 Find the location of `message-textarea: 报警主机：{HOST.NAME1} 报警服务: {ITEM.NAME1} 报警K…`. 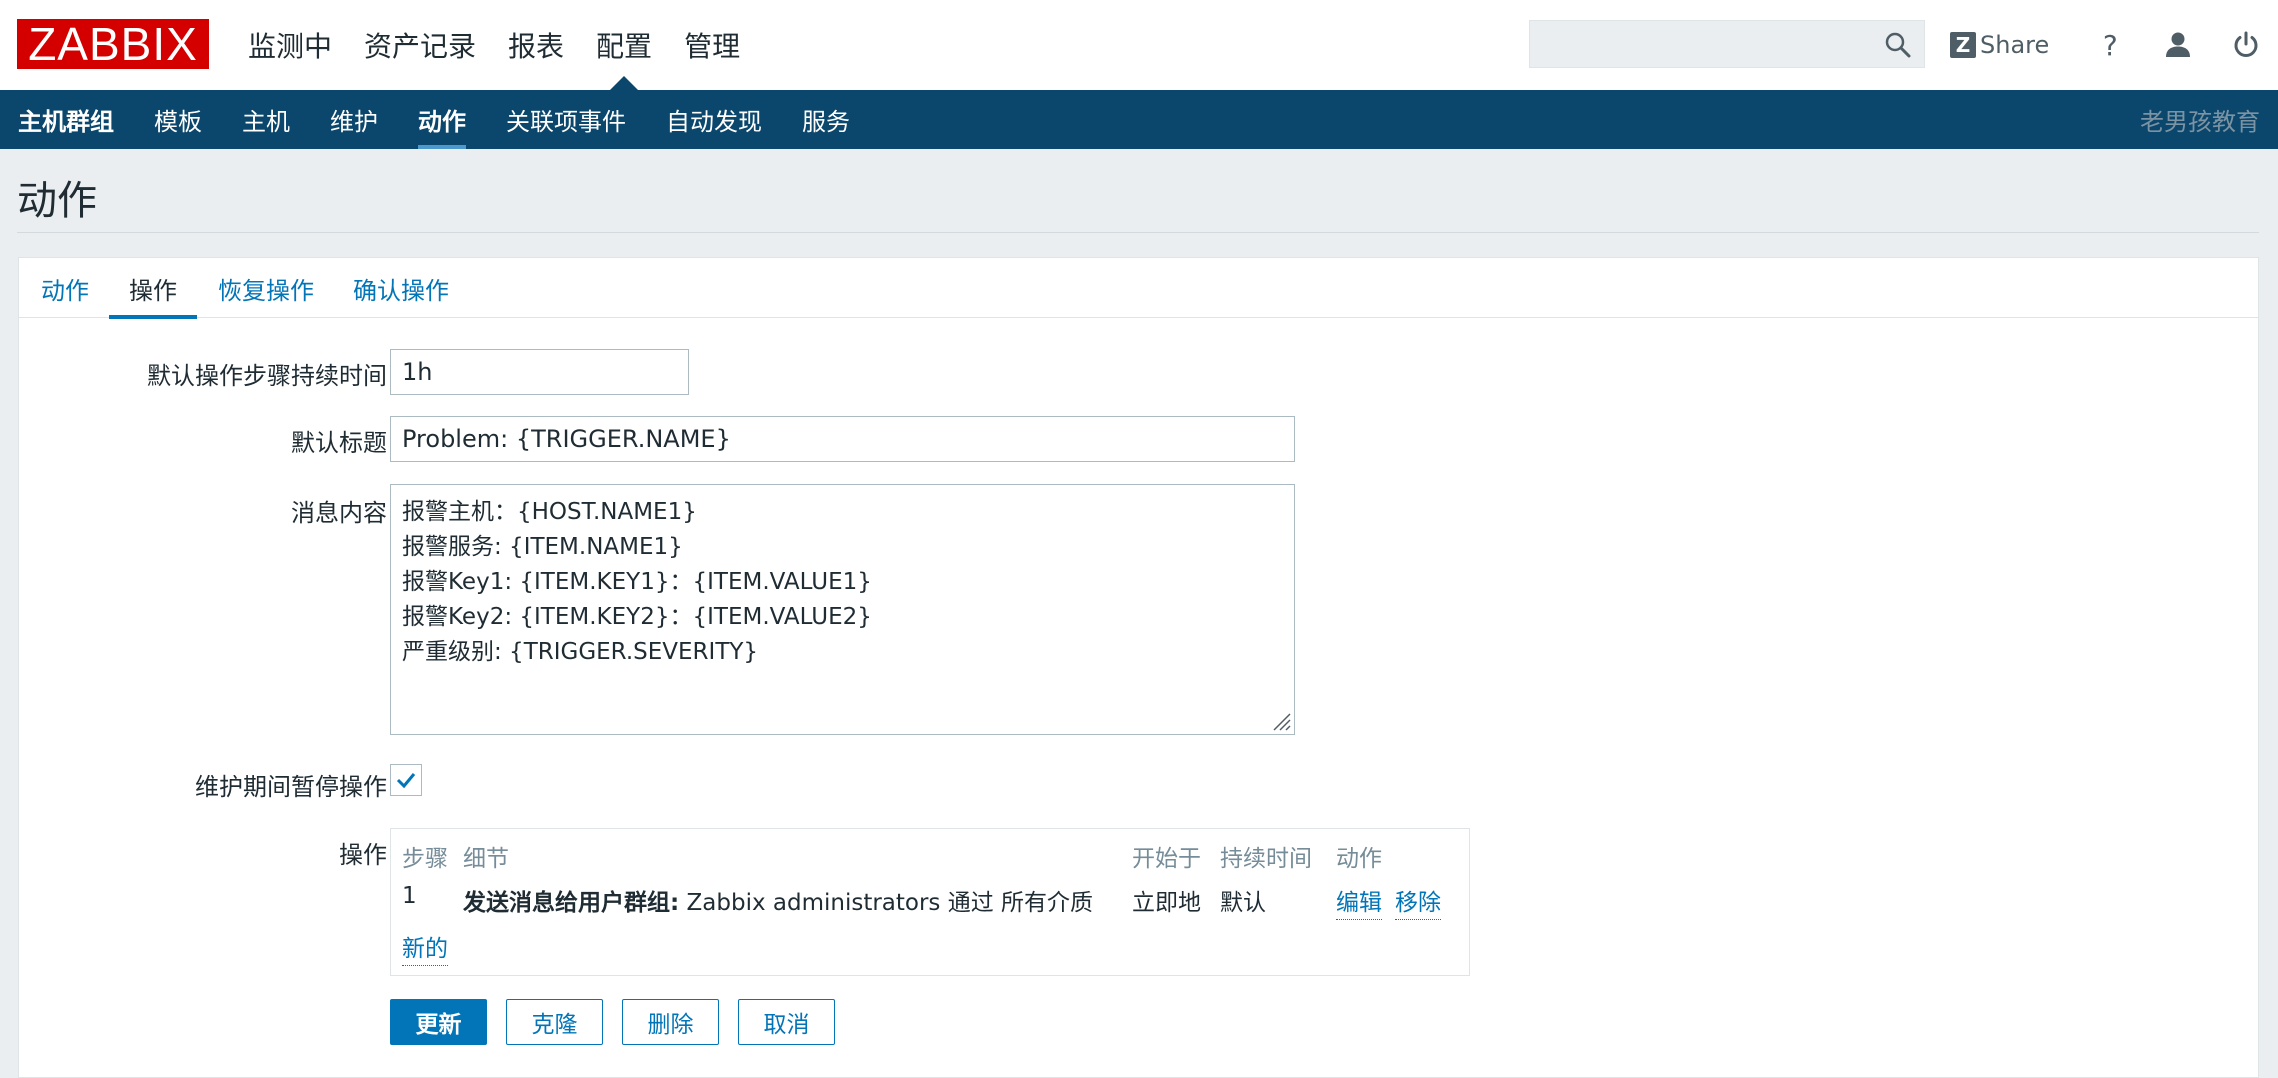

message-textarea: 报警主机：{HOST.NAME1} 报警服务: {ITEM.NAME1} 报警K… is located at coordinates (842, 609).